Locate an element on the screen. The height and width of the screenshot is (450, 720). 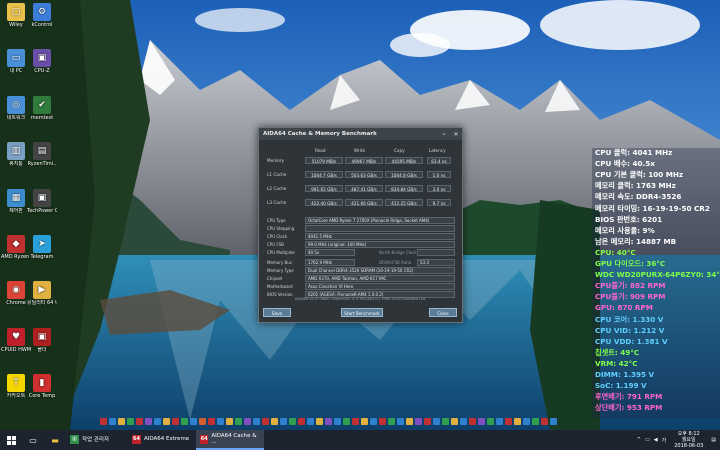
start-button is located at coordinates (11, 440).